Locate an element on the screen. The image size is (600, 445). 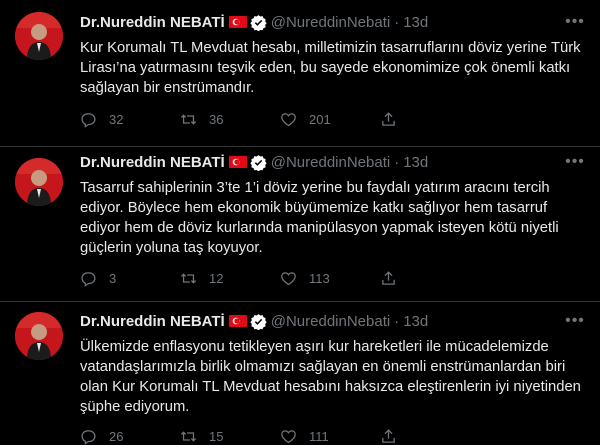
reply-count: 32 is located at coordinates (116, 119).